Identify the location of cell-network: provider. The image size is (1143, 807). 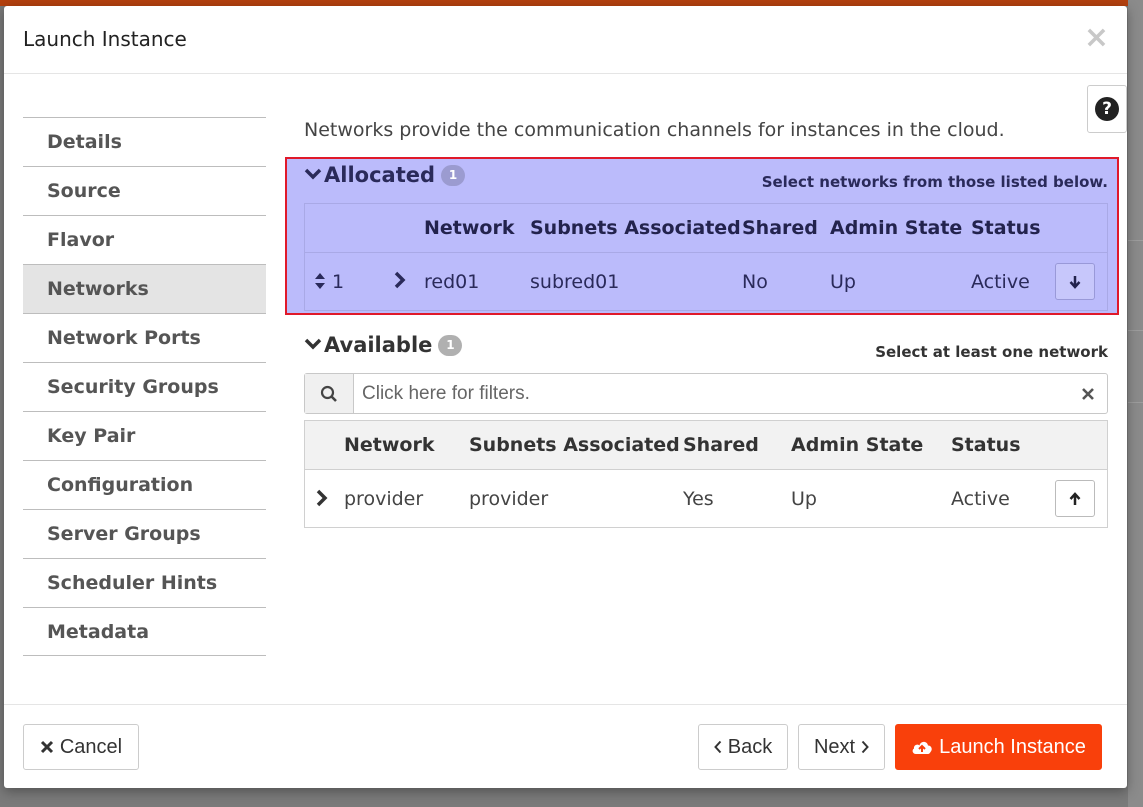
(384, 498).